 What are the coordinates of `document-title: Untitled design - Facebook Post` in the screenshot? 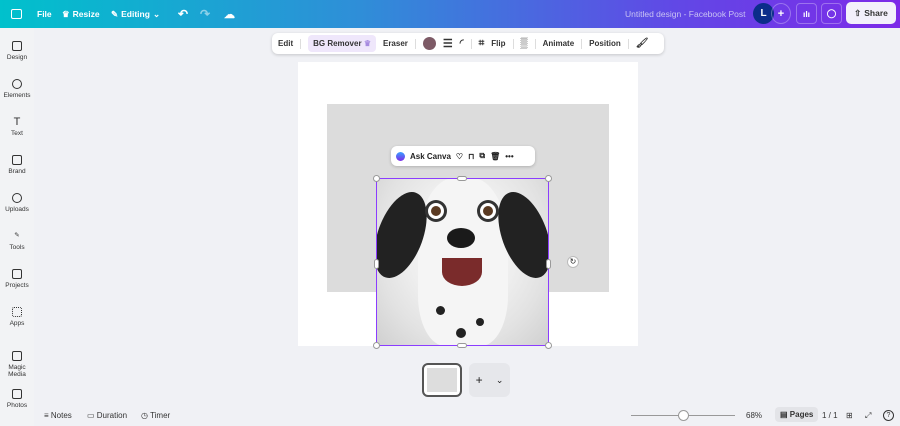 It's located at (685, 14).